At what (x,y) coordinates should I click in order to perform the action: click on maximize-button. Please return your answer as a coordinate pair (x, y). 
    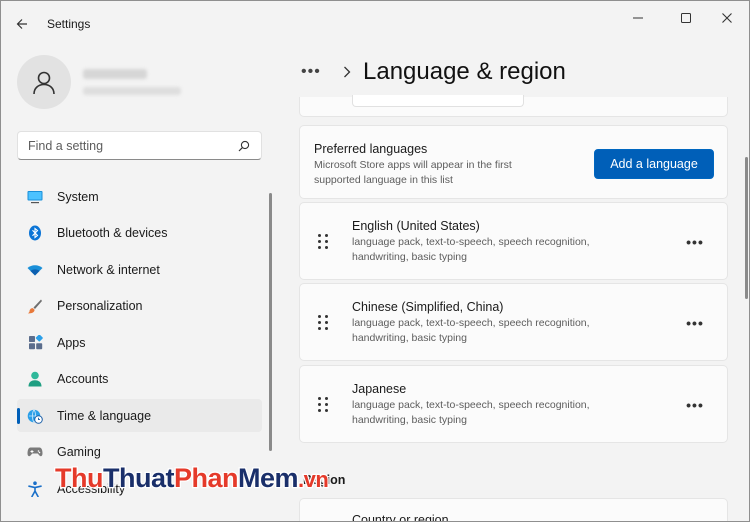
    Looking at the image, I should click on (686, 18).